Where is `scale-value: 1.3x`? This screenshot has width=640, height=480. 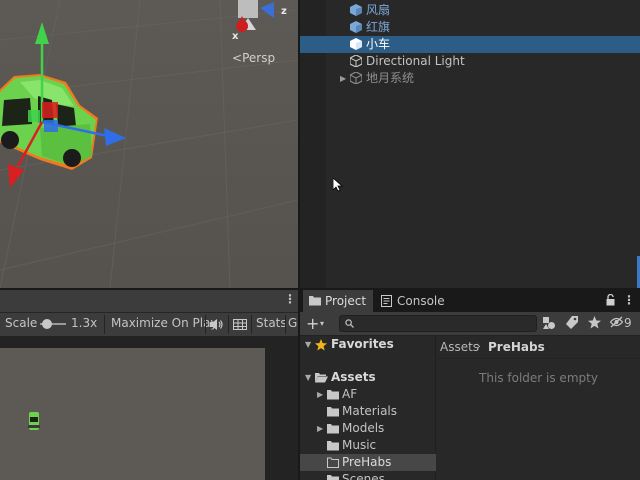
scale-value: 1.3x is located at coordinates (84, 323).